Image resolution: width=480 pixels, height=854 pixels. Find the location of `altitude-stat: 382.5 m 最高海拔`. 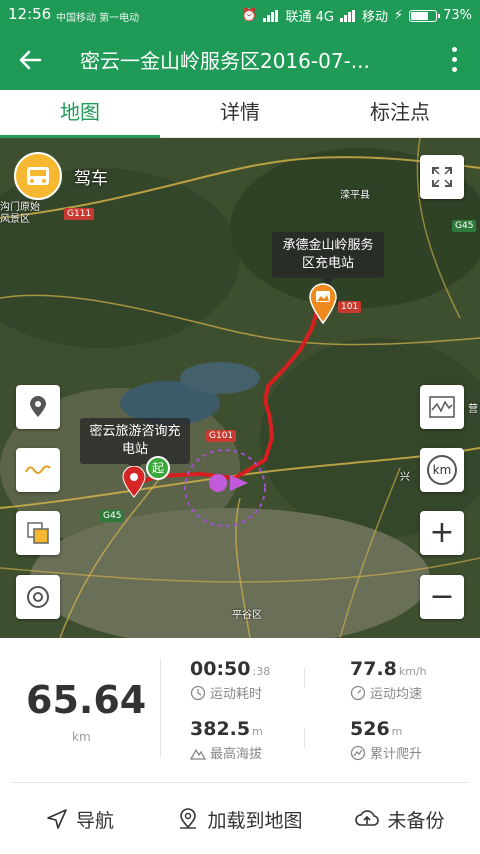

altitude-stat: 382.5 m 最高海拔 is located at coordinates (226, 740).